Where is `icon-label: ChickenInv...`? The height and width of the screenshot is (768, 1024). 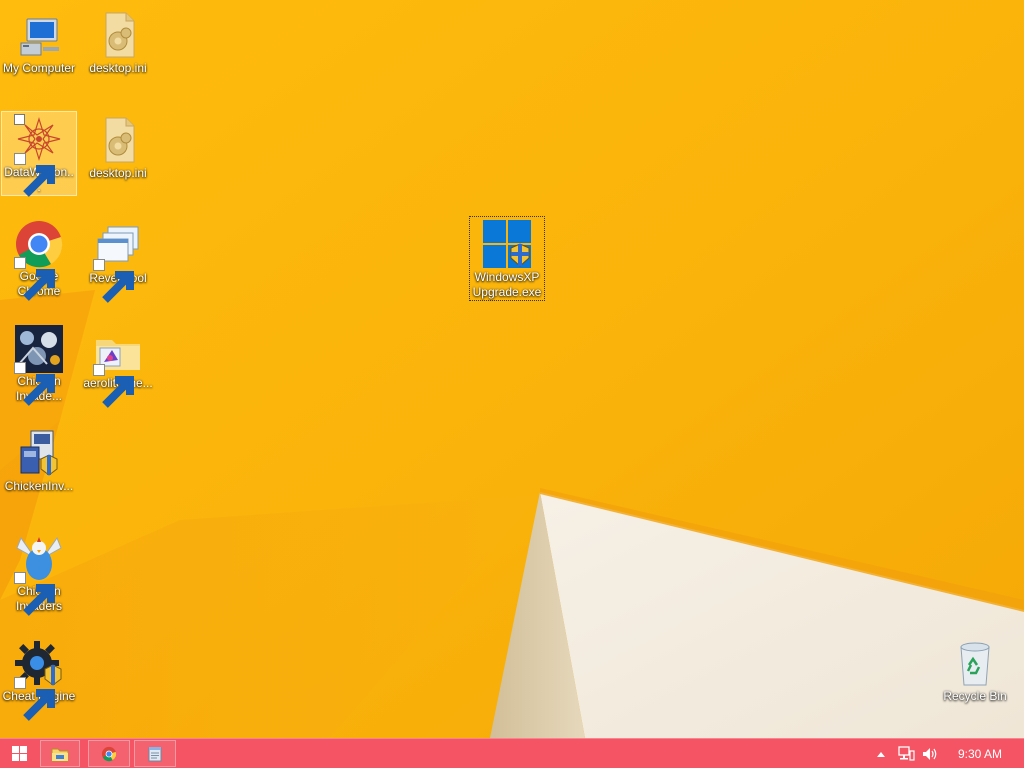
icon-label: ChickenInv... is located at coordinates (39, 486).